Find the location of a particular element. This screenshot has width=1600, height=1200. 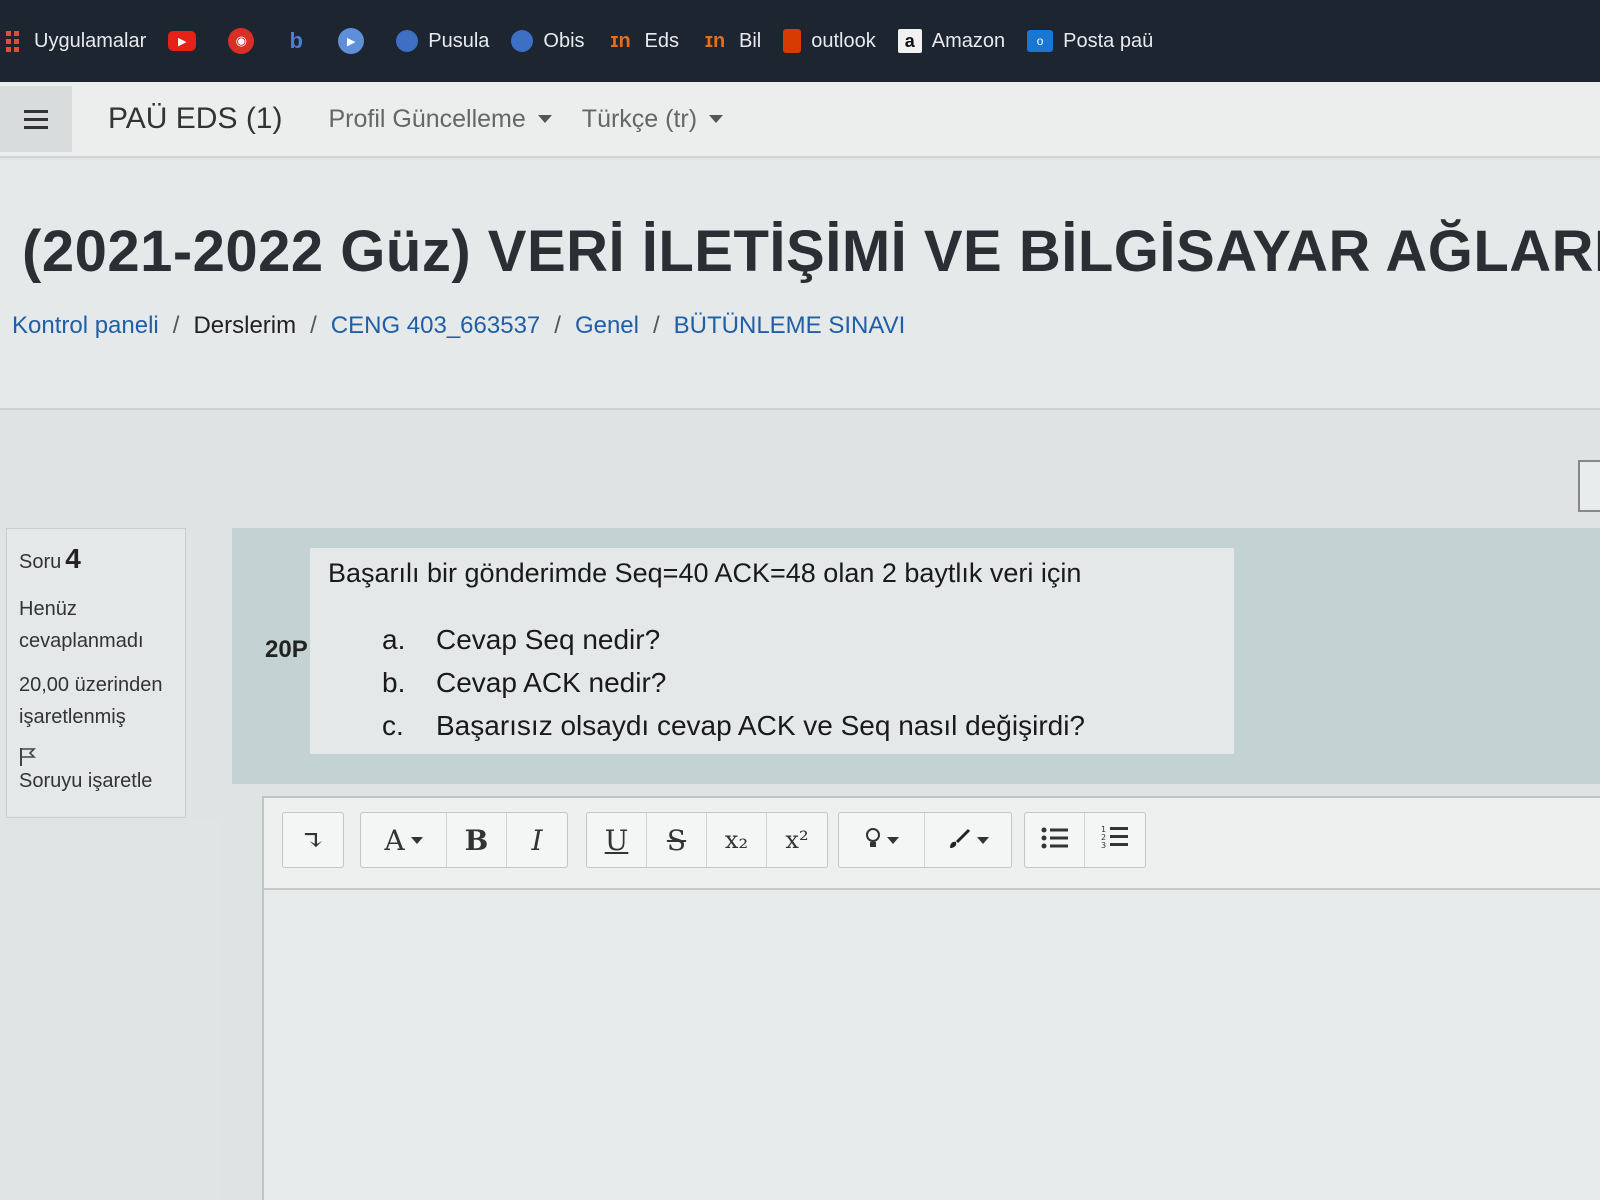

apps-grid-icon is located at coordinates (13, 41).